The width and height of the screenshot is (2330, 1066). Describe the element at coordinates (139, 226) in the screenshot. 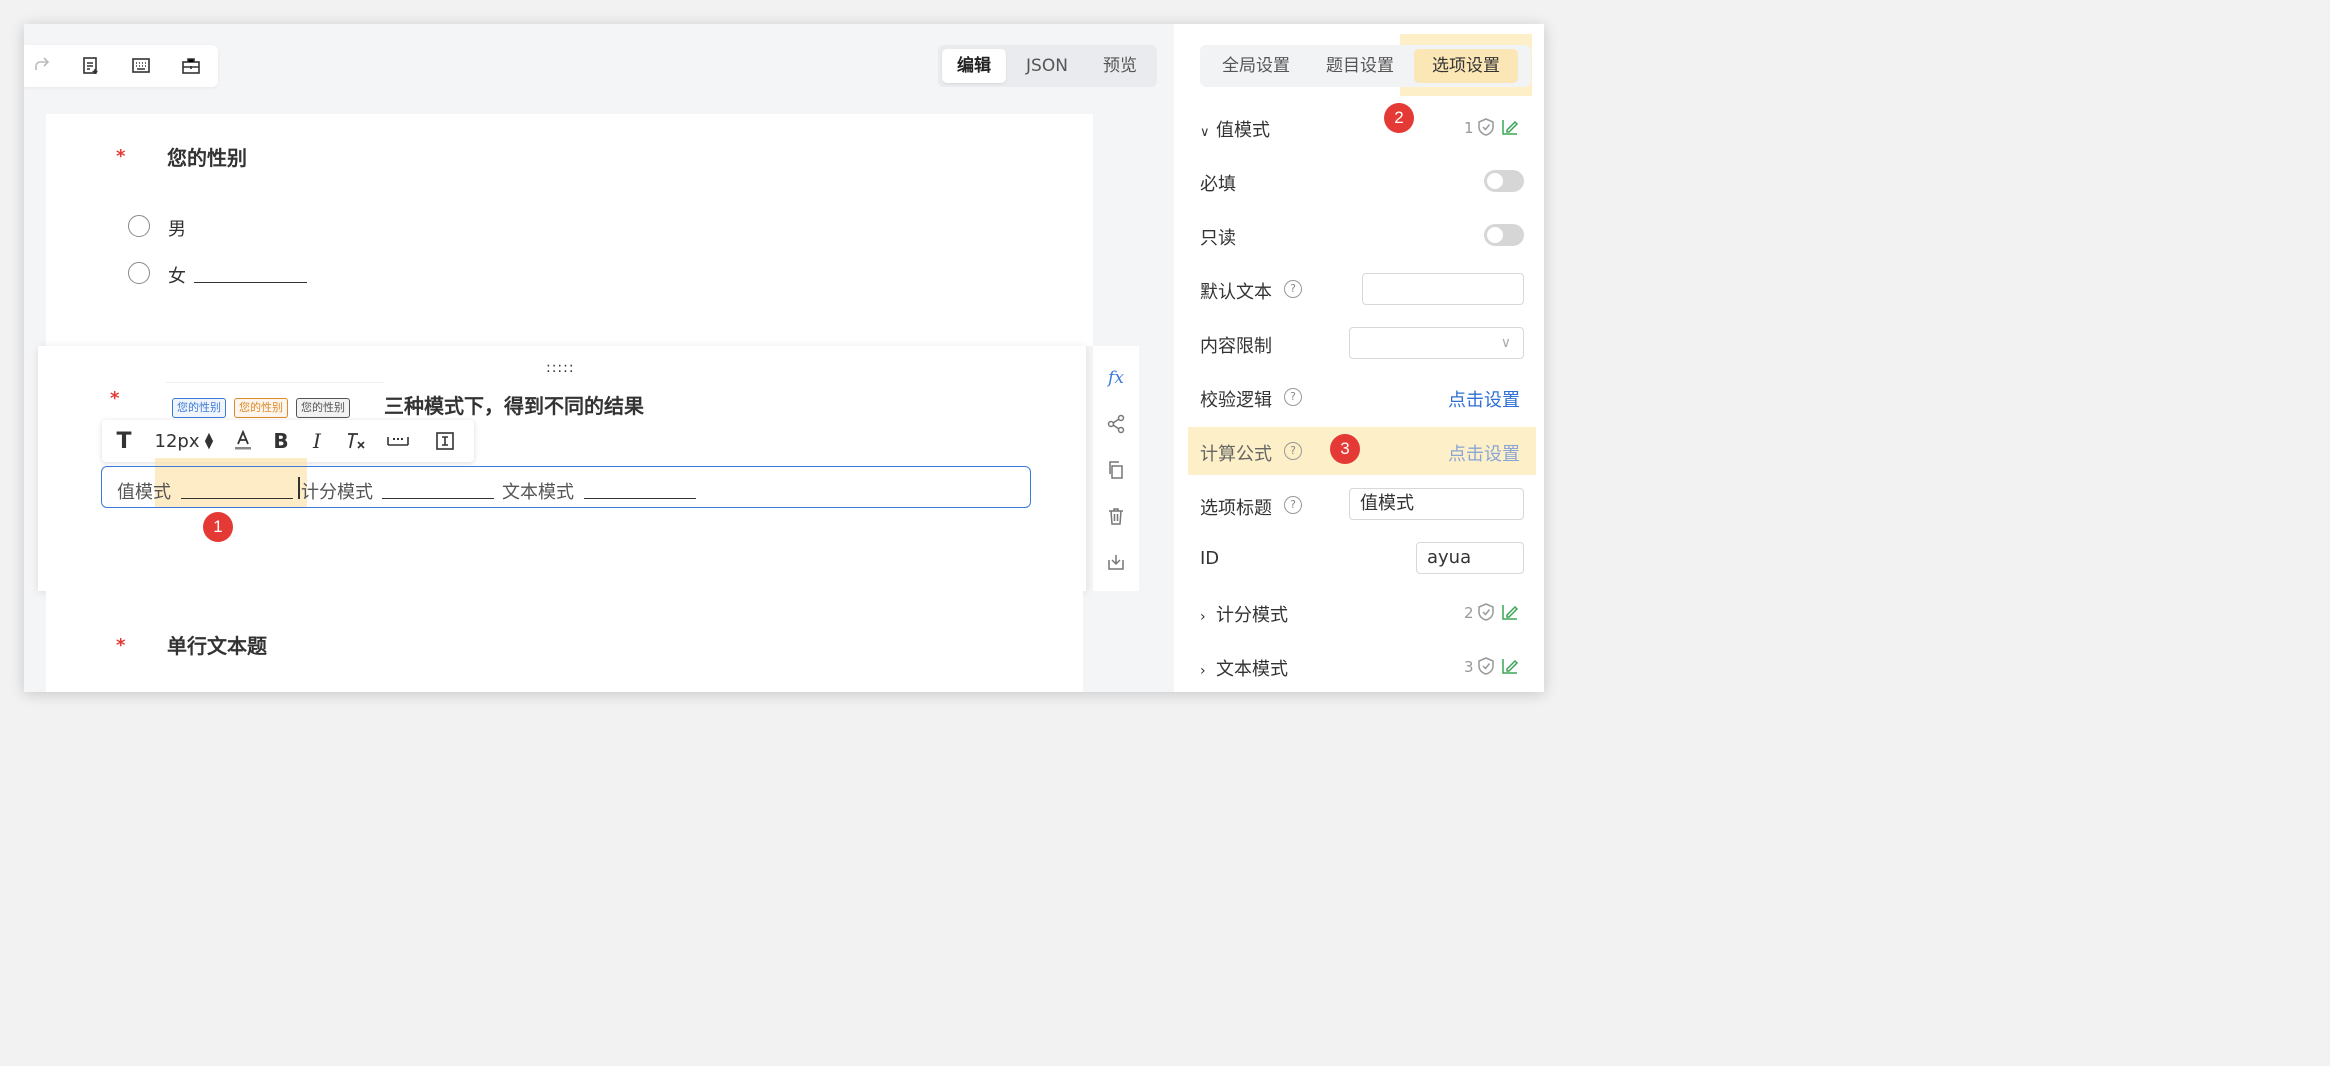

I see `radio-male` at that location.